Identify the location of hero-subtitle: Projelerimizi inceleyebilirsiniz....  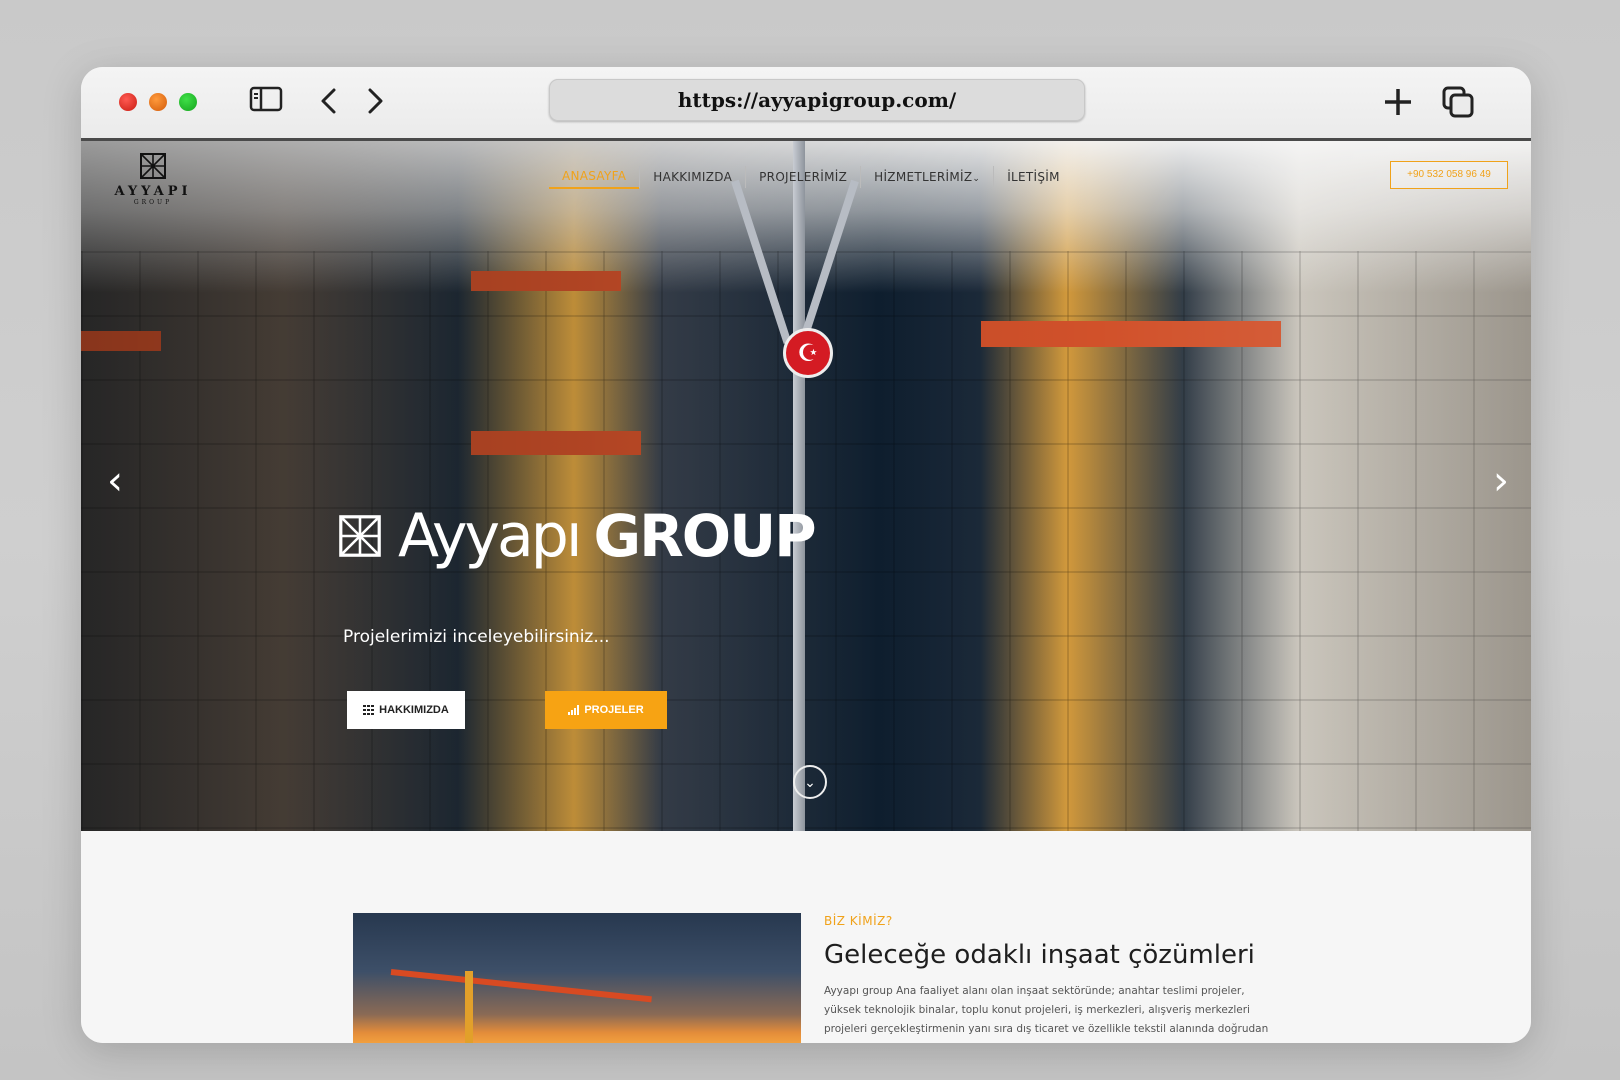
(476, 637).